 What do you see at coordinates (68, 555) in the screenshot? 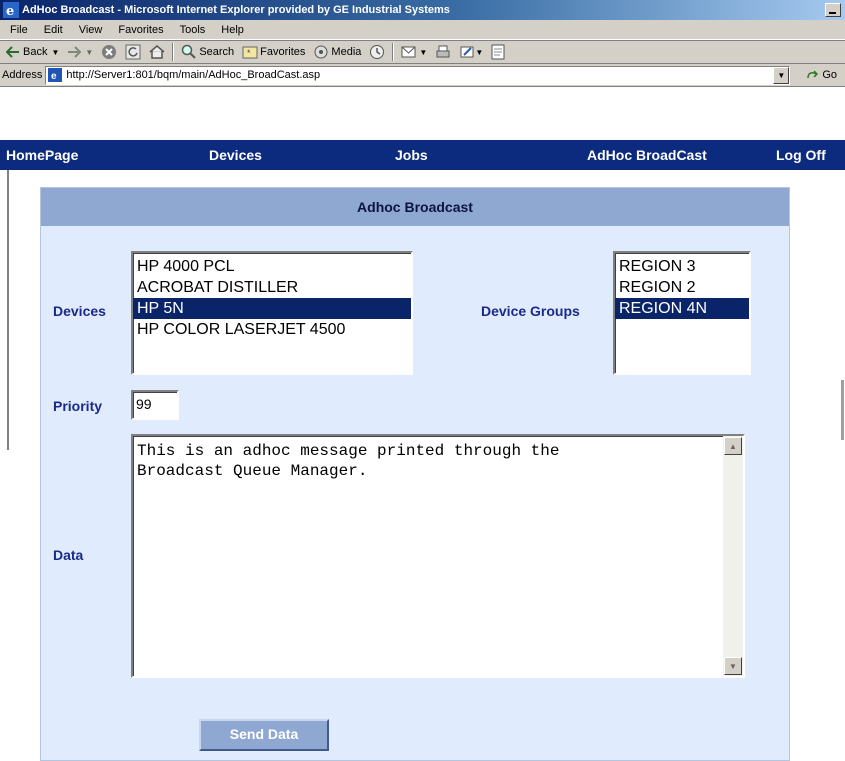
I see `data-label: Data` at bounding box center [68, 555].